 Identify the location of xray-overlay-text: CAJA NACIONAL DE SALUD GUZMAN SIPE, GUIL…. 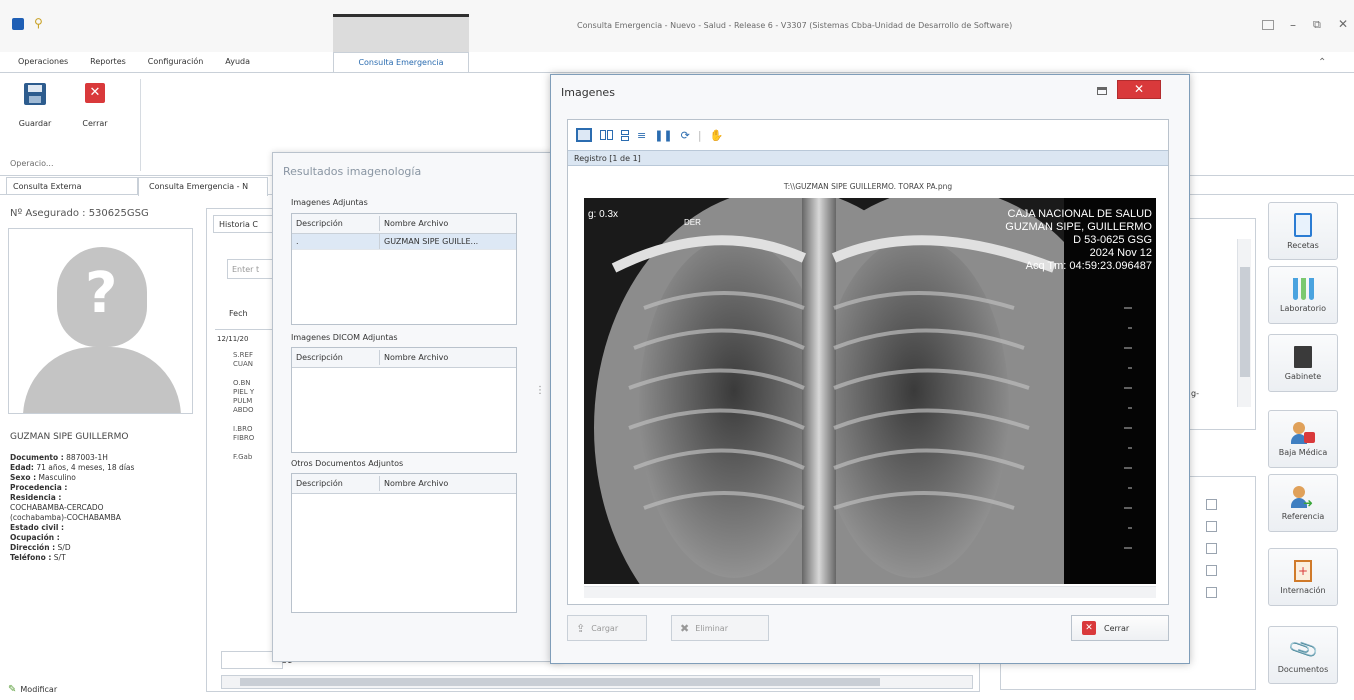
(1078, 240).